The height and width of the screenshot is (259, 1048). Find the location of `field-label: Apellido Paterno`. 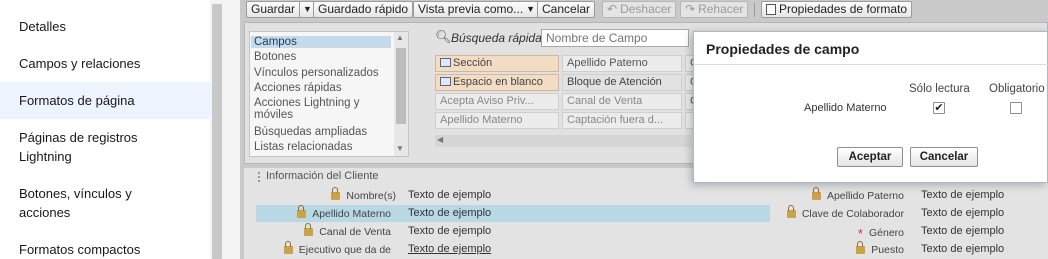

field-label: Apellido Paterno is located at coordinates (857, 194).